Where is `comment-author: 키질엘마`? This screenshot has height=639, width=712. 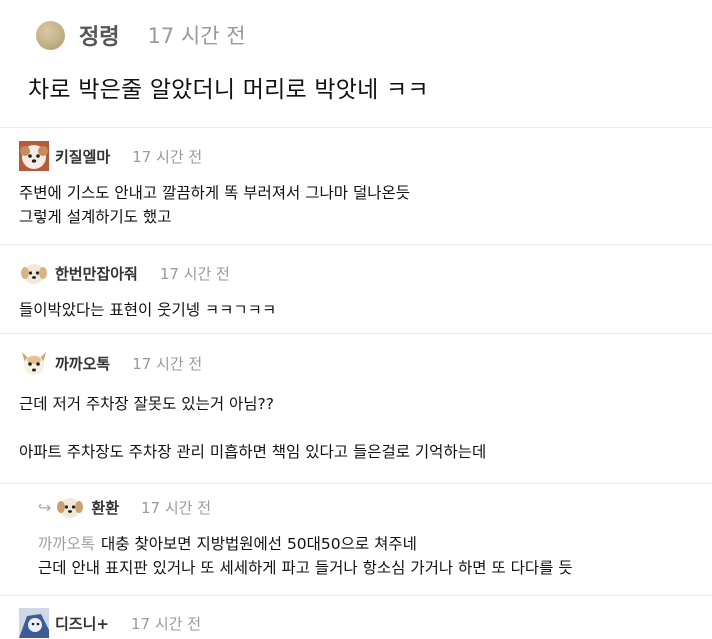
comment-author: 키질엘마 is located at coordinates (82, 156).